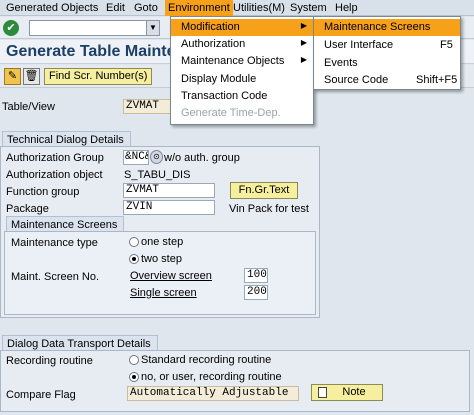 The height and width of the screenshot is (415, 474). Describe the element at coordinates (134, 360) in the screenshot. I see `standard-recording-radio` at that location.